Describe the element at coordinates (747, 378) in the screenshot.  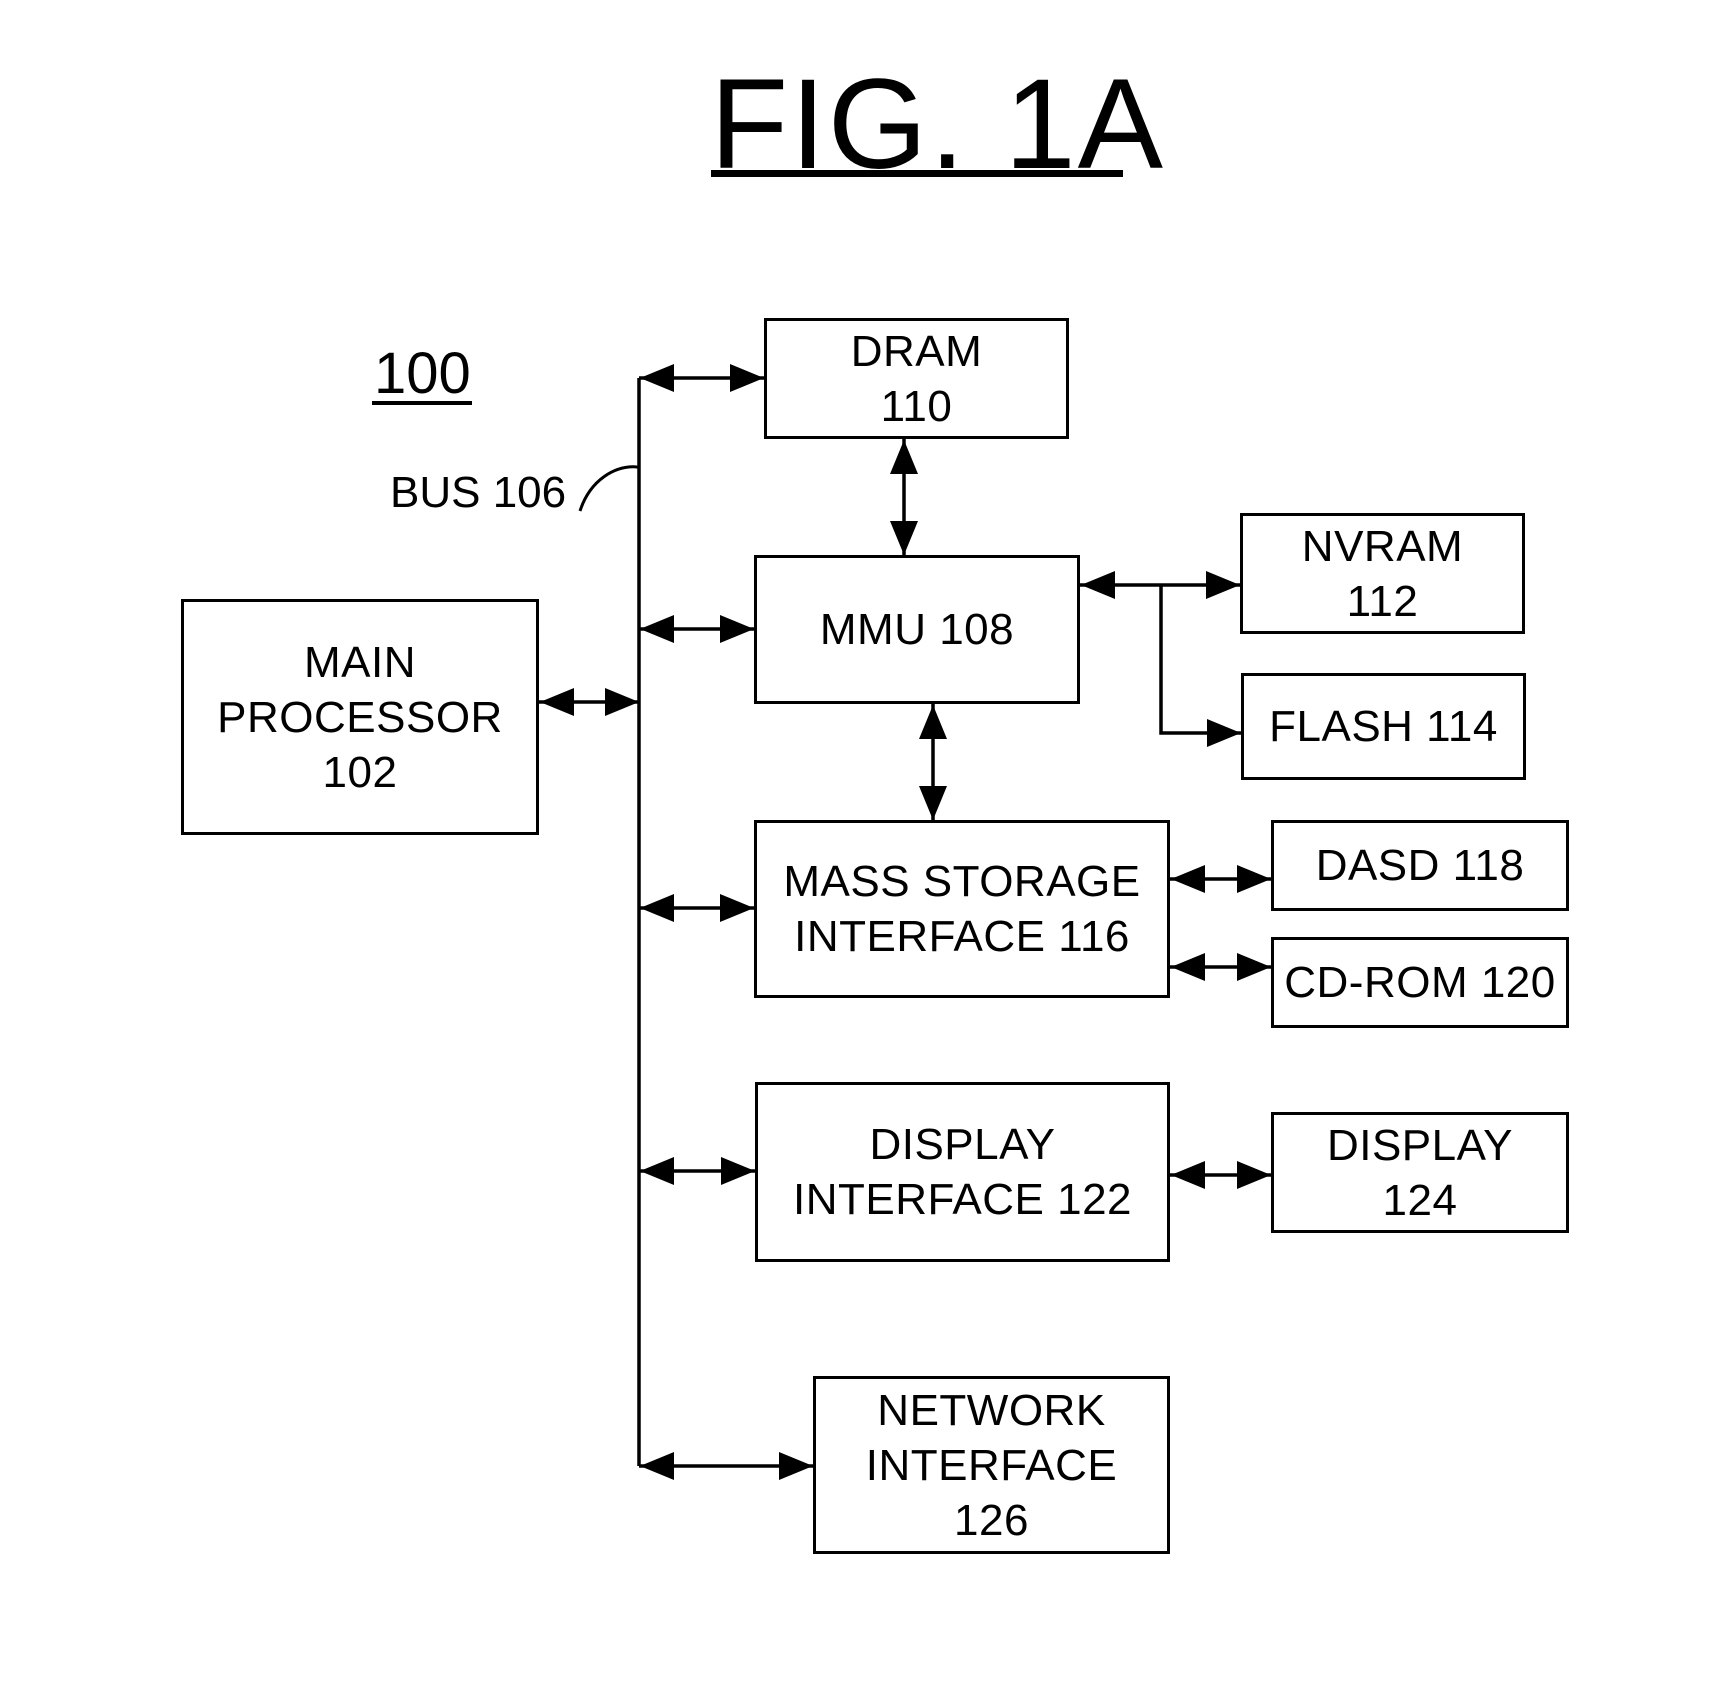
I see `bus-dram-arrow-right-icon` at that location.